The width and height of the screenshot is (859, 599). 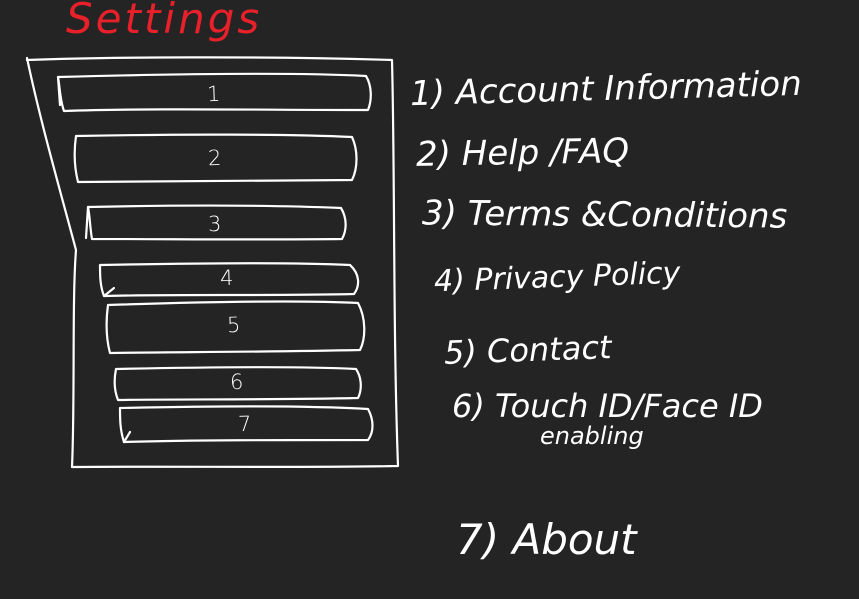 I want to click on legend-item-account-information: 1) Account Information, so click(x=606, y=89).